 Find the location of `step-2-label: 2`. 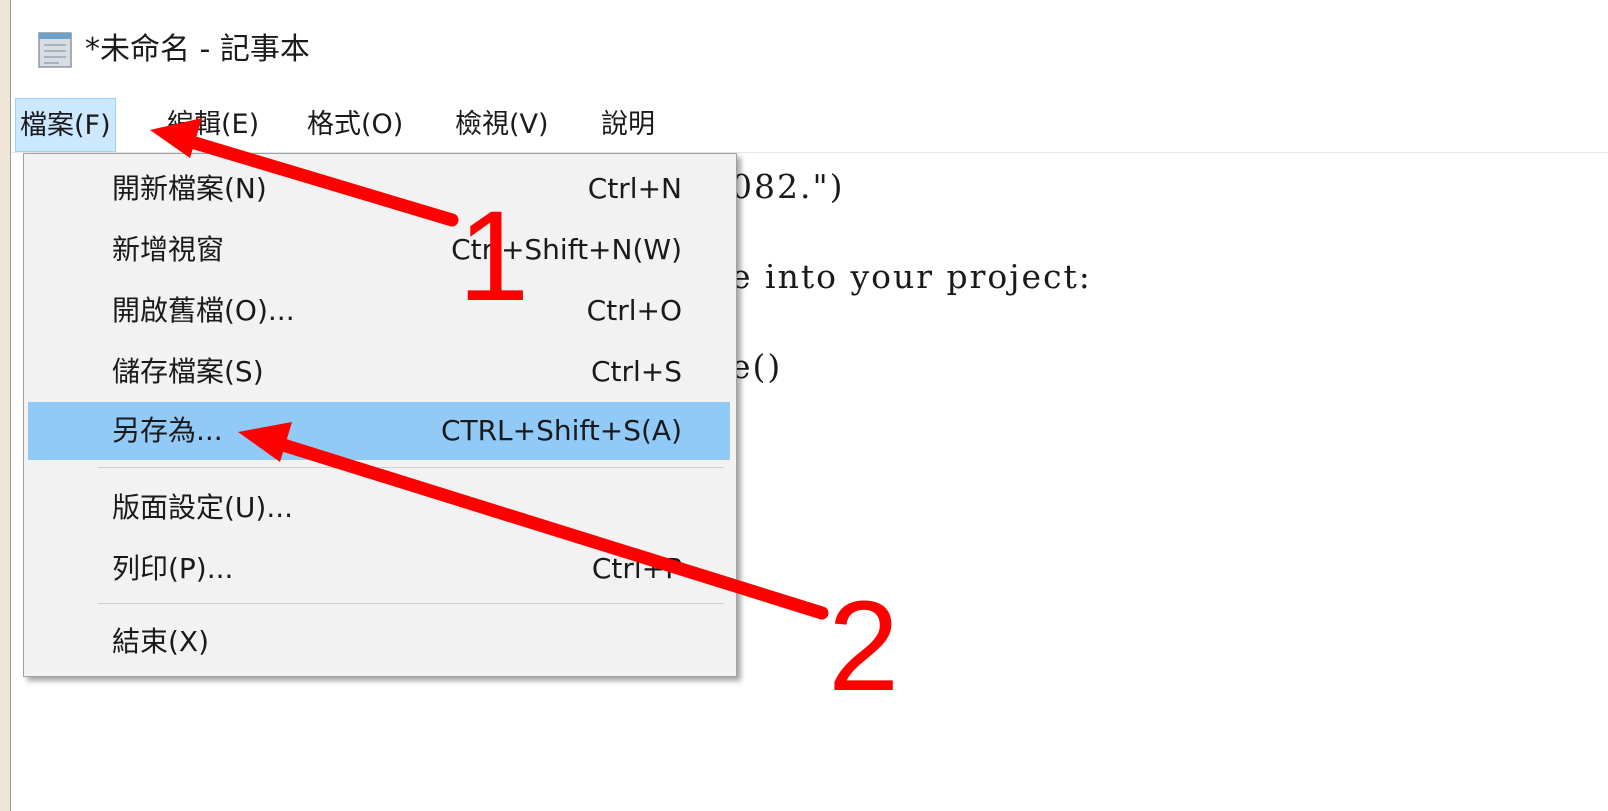

step-2-label: 2 is located at coordinates (863, 646).